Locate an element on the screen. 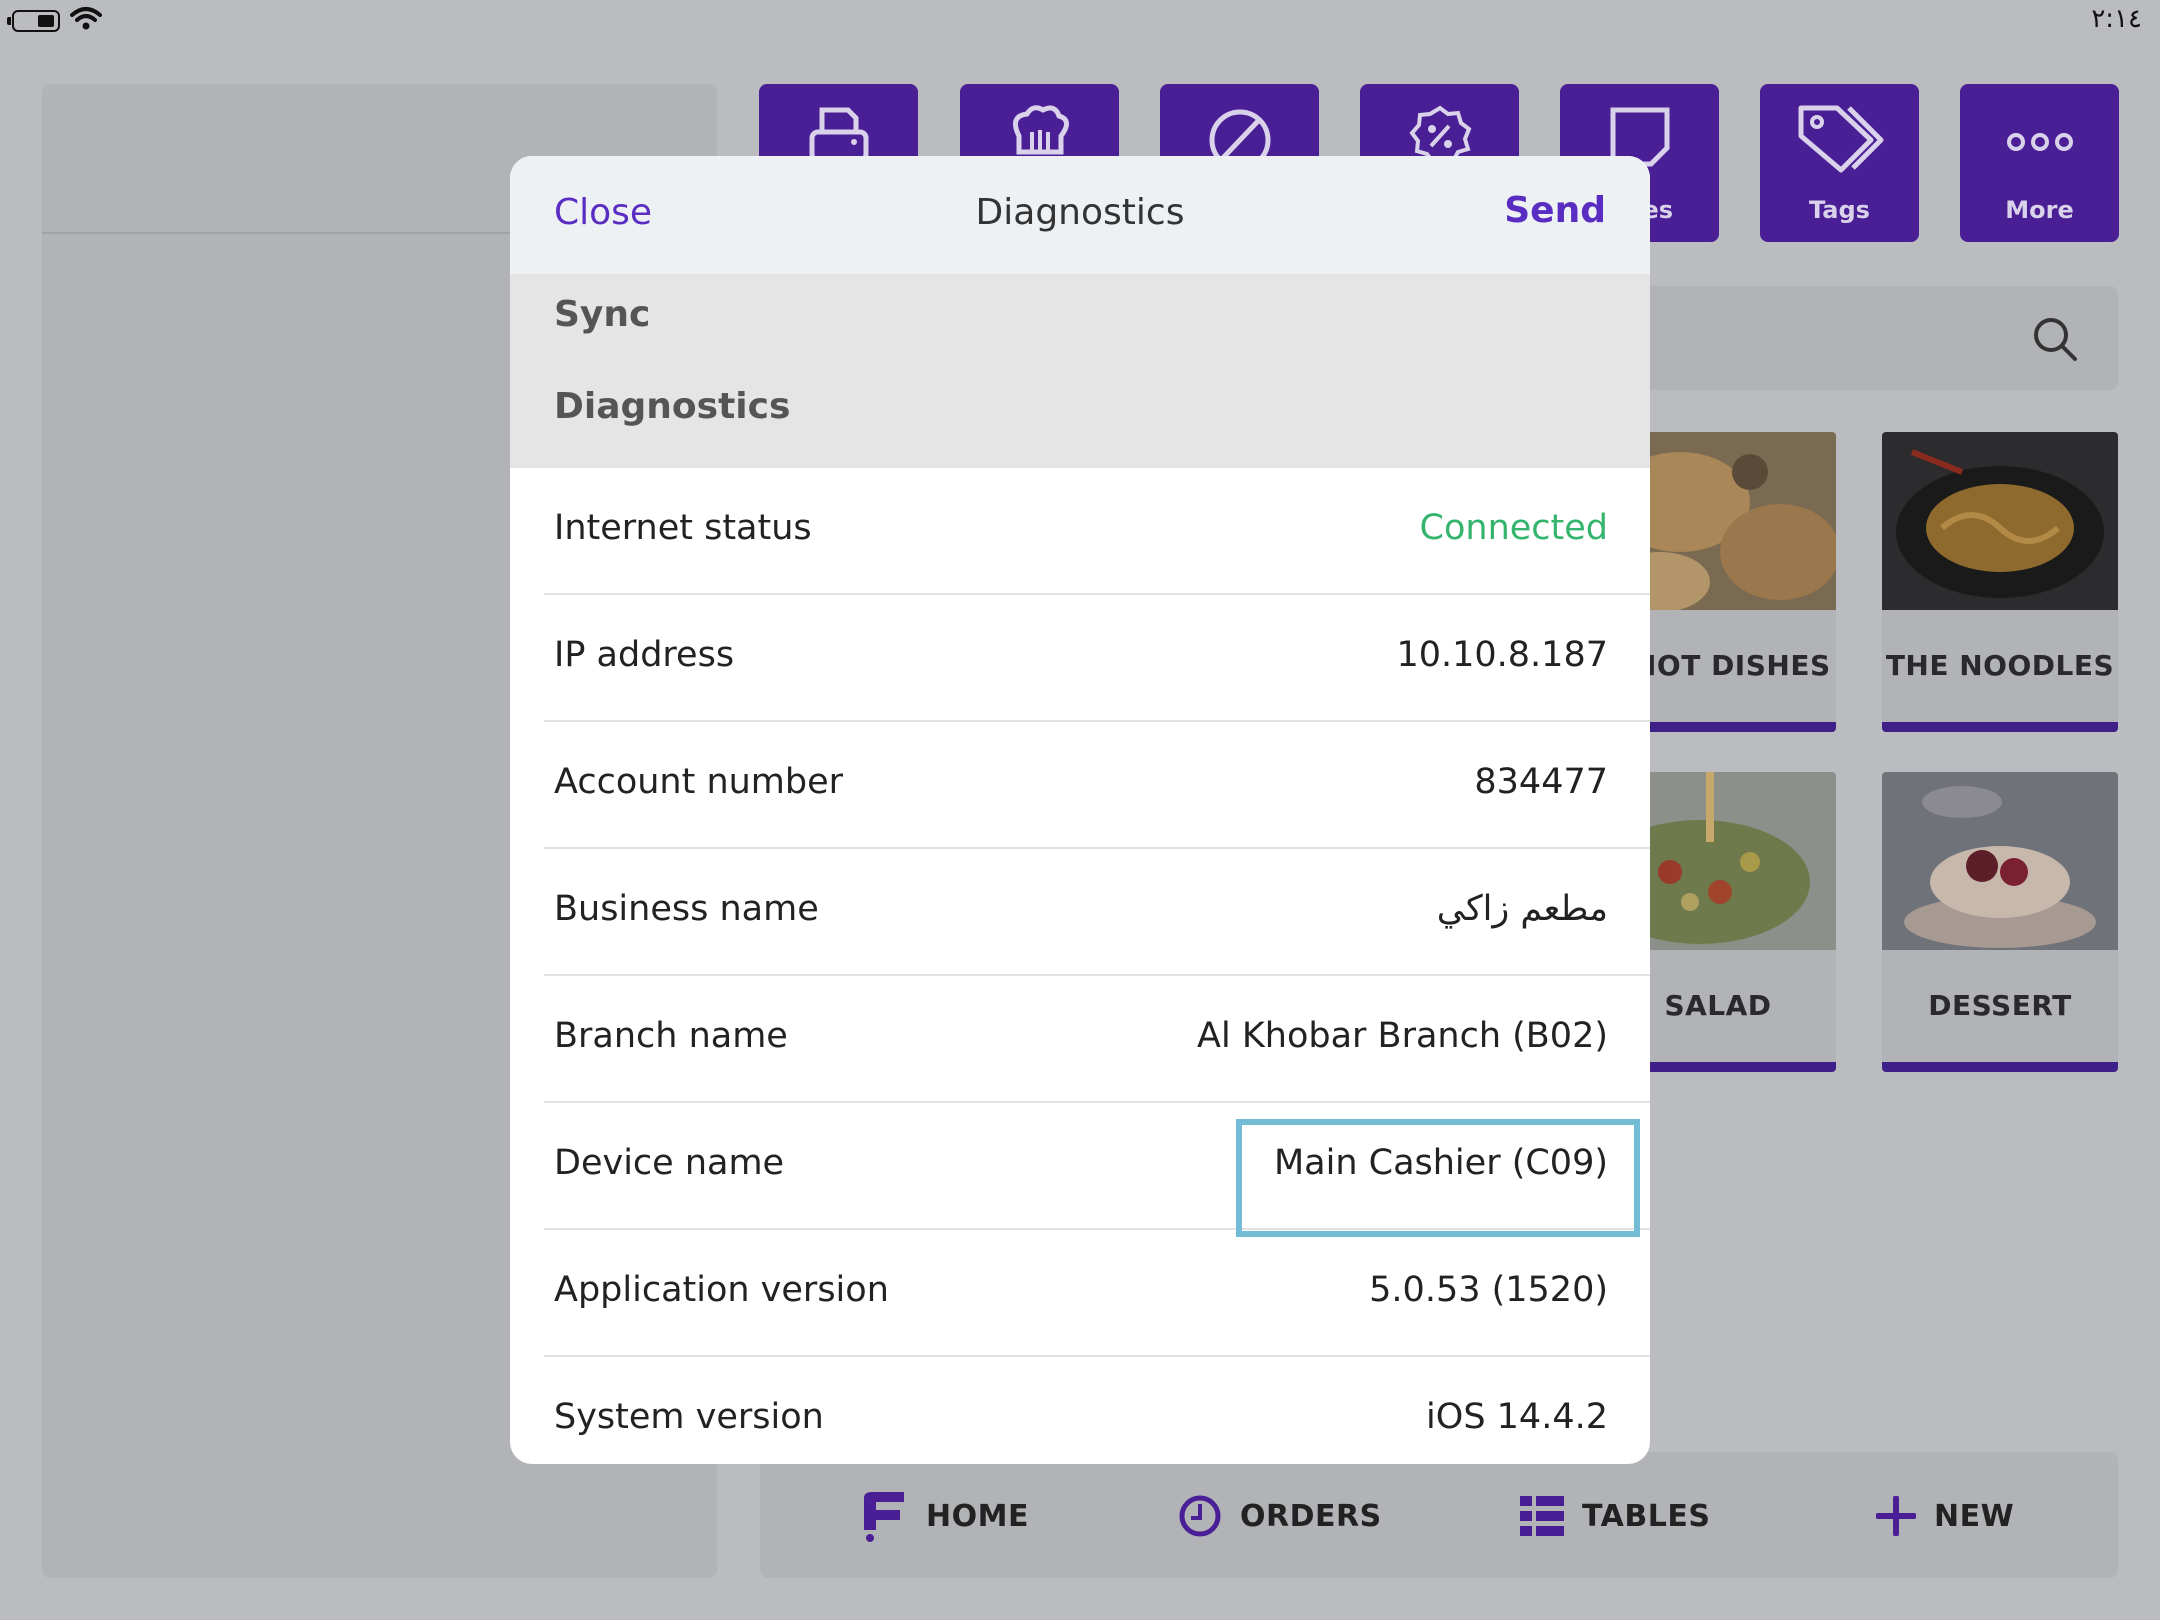  row-label: IP address is located at coordinates (644, 655).